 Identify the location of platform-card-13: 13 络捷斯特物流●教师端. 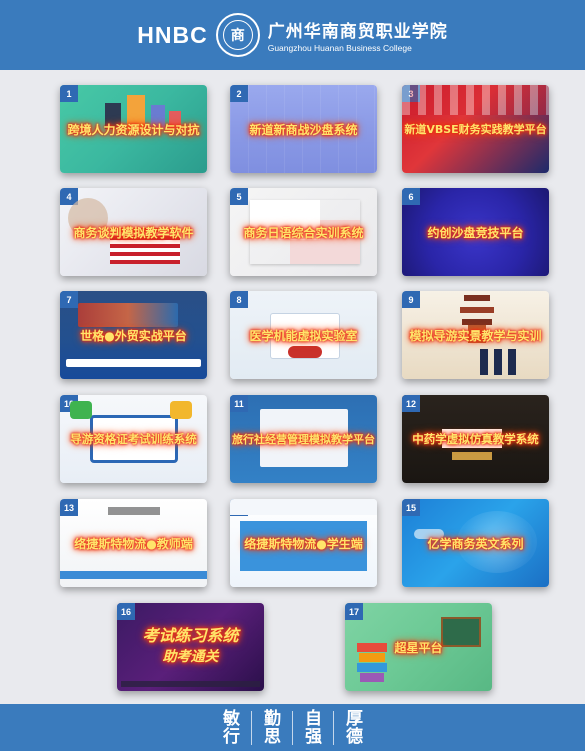
(133, 543).